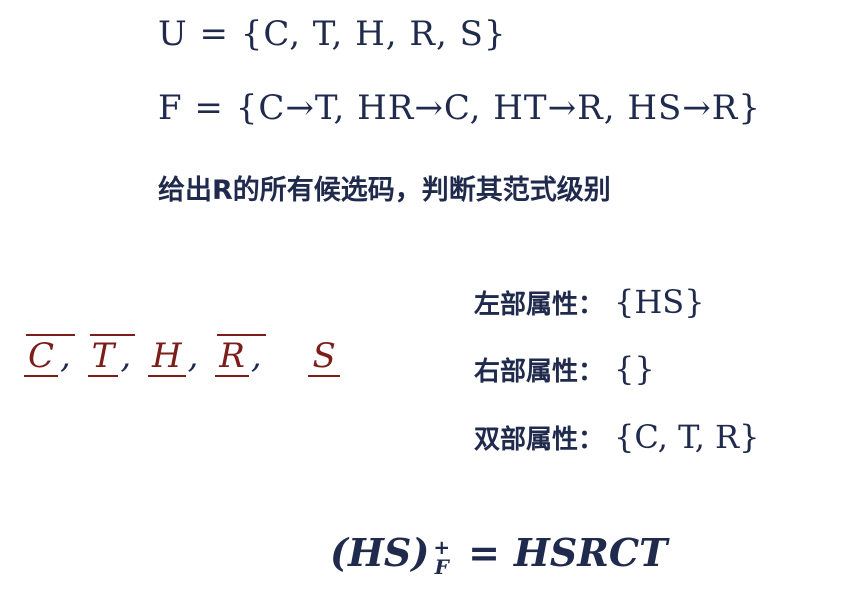 This screenshot has width=850, height=598. Describe the element at coordinates (539, 305) in the screenshot. I see `left-attribute-label: 左部属性：` at that location.